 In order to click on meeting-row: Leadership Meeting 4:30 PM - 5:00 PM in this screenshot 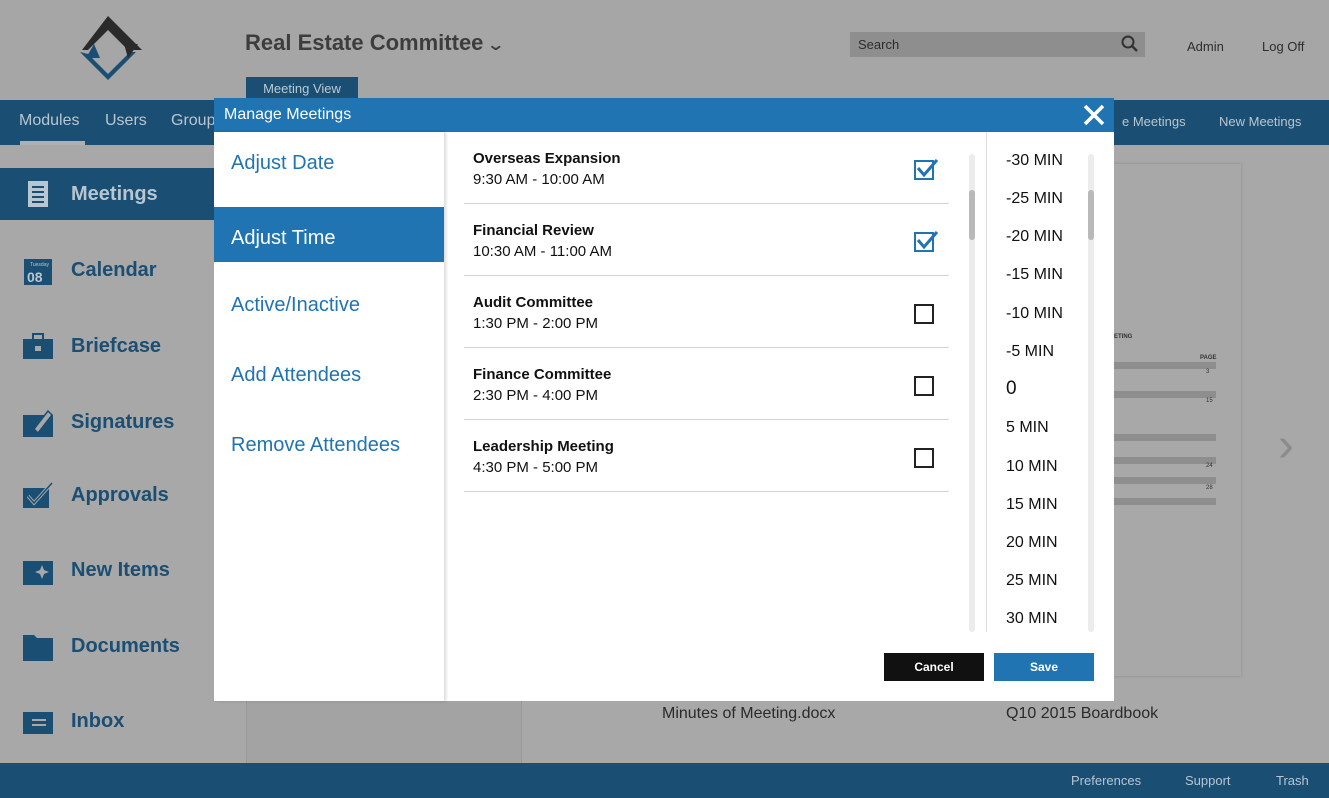, I will do `click(706, 456)`.